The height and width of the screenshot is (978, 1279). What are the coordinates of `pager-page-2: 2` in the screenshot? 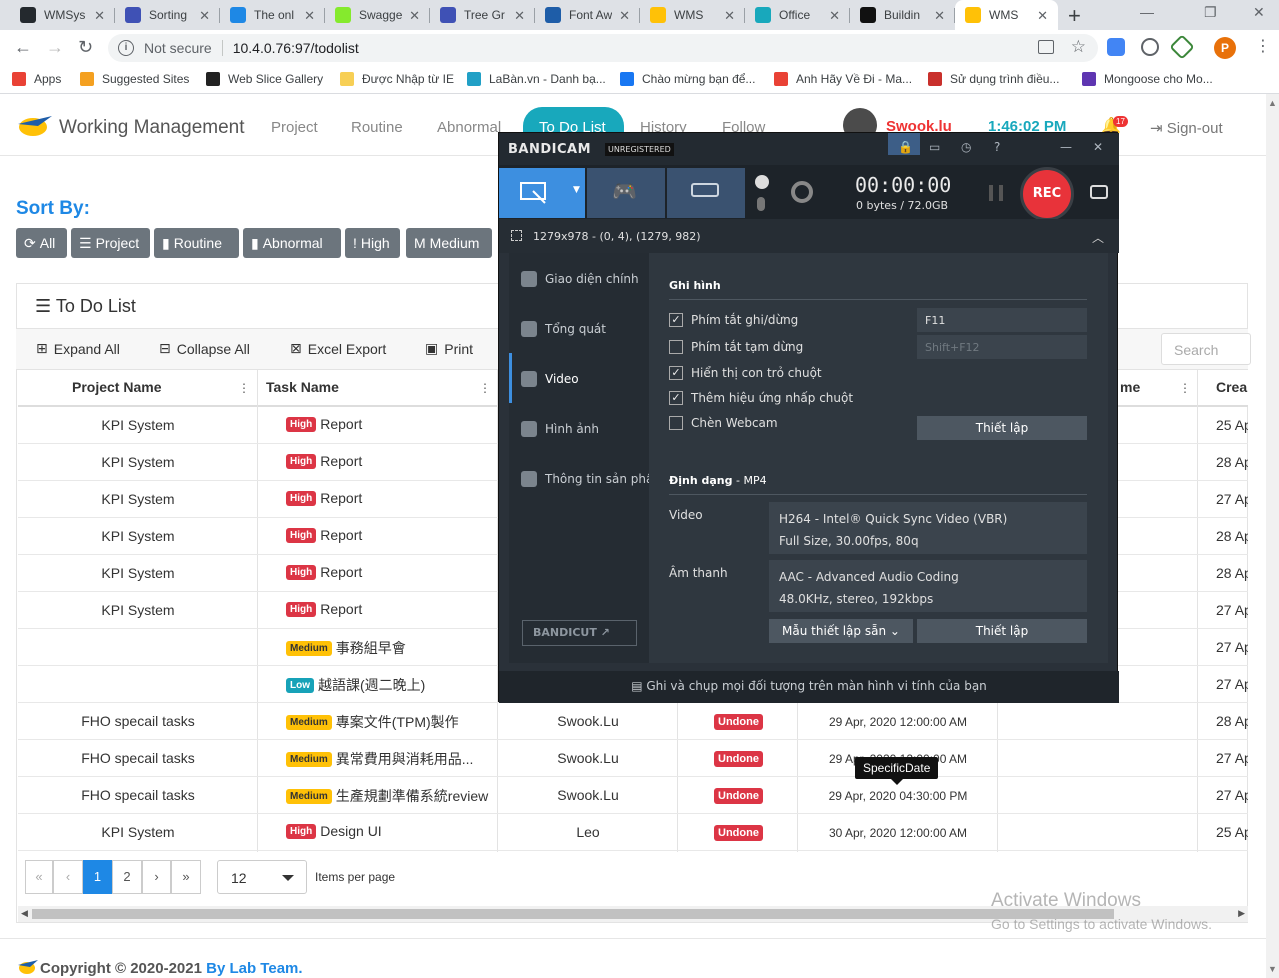 It's located at (127, 877).